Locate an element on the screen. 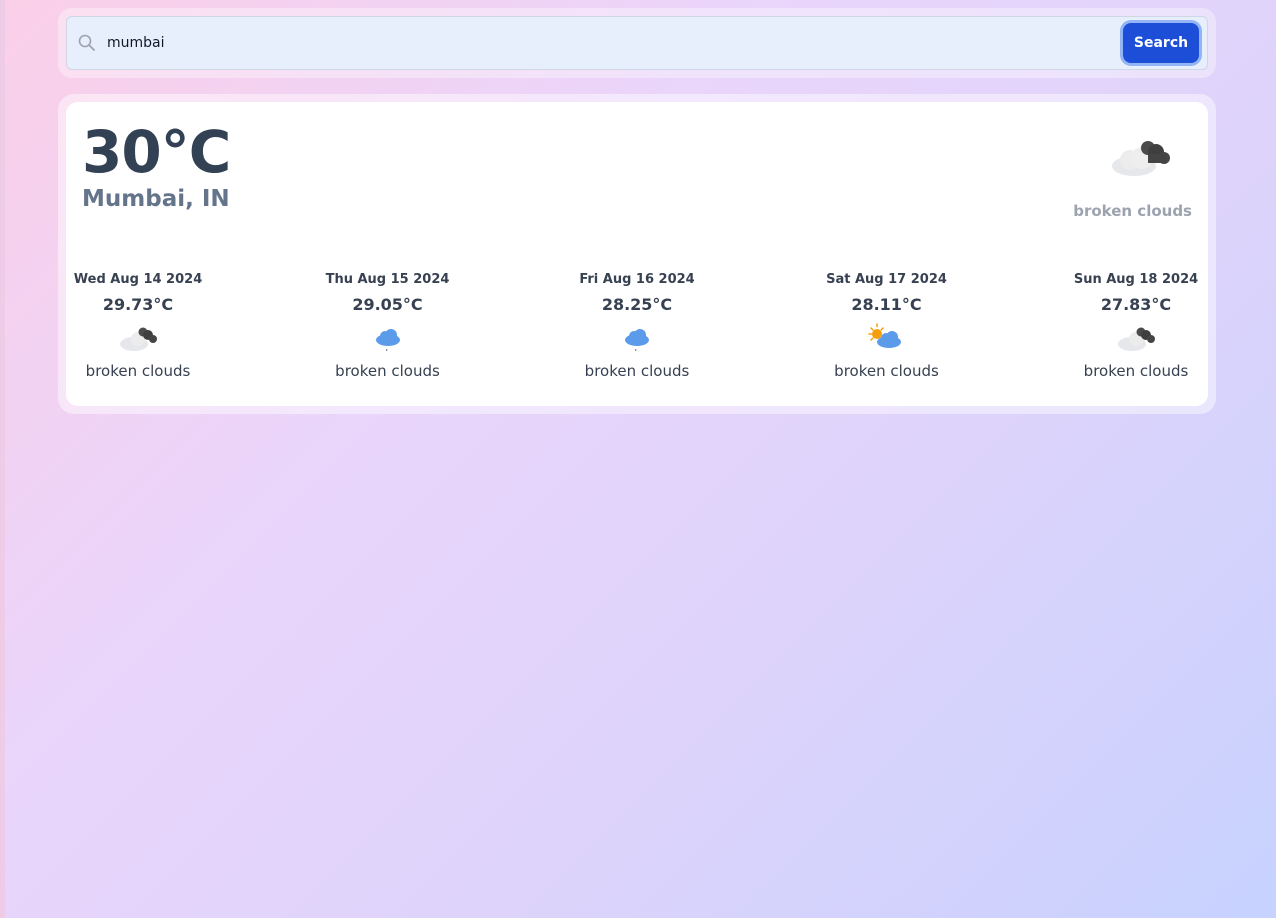 This screenshot has width=1276, height=918. search-icon is located at coordinates (86, 42).